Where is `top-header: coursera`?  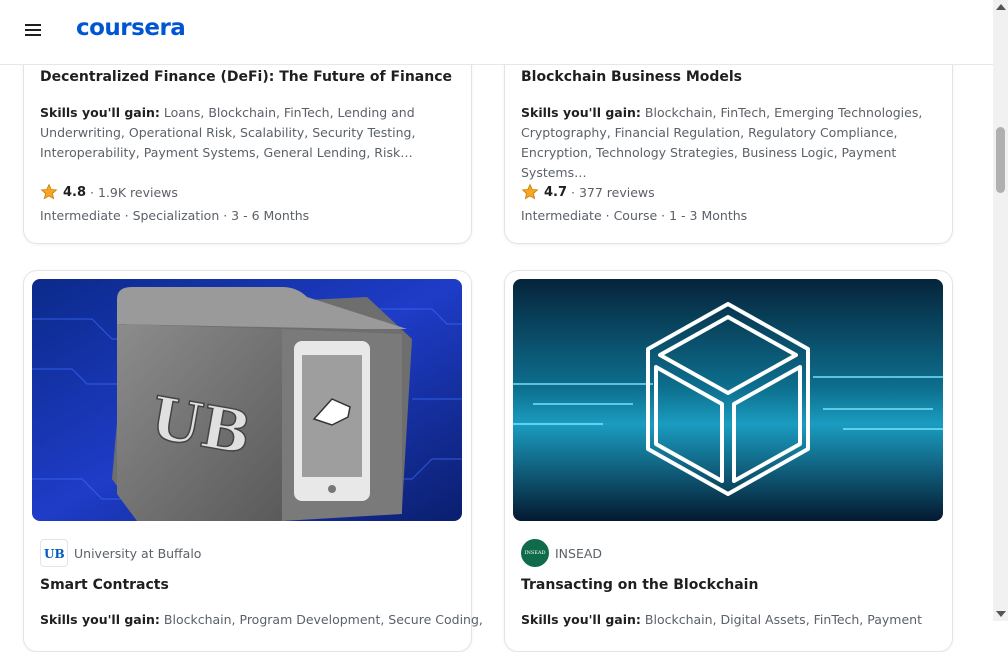
top-header: coursera is located at coordinates (496, 32).